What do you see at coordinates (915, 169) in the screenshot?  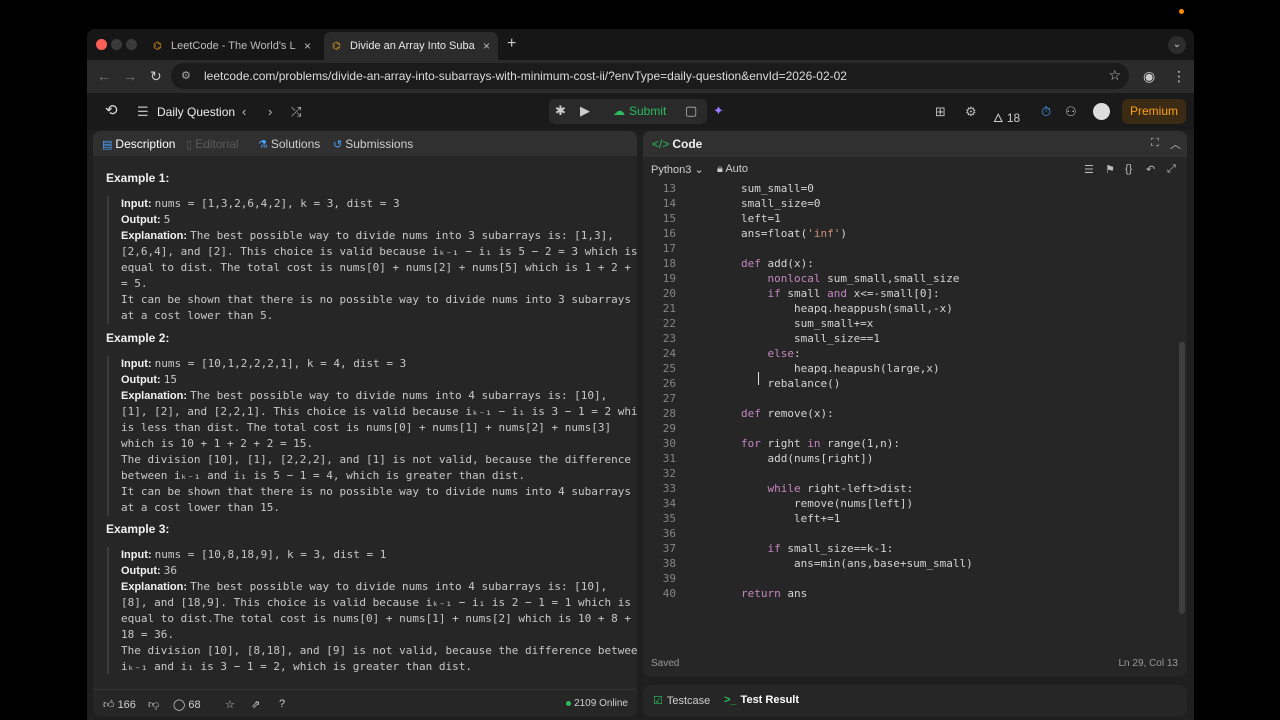 I see `editor-toolbar: Python3 ⌄ 🔒︎ Auto ☰ ⚑ {} ↶ ⤢` at bounding box center [915, 169].